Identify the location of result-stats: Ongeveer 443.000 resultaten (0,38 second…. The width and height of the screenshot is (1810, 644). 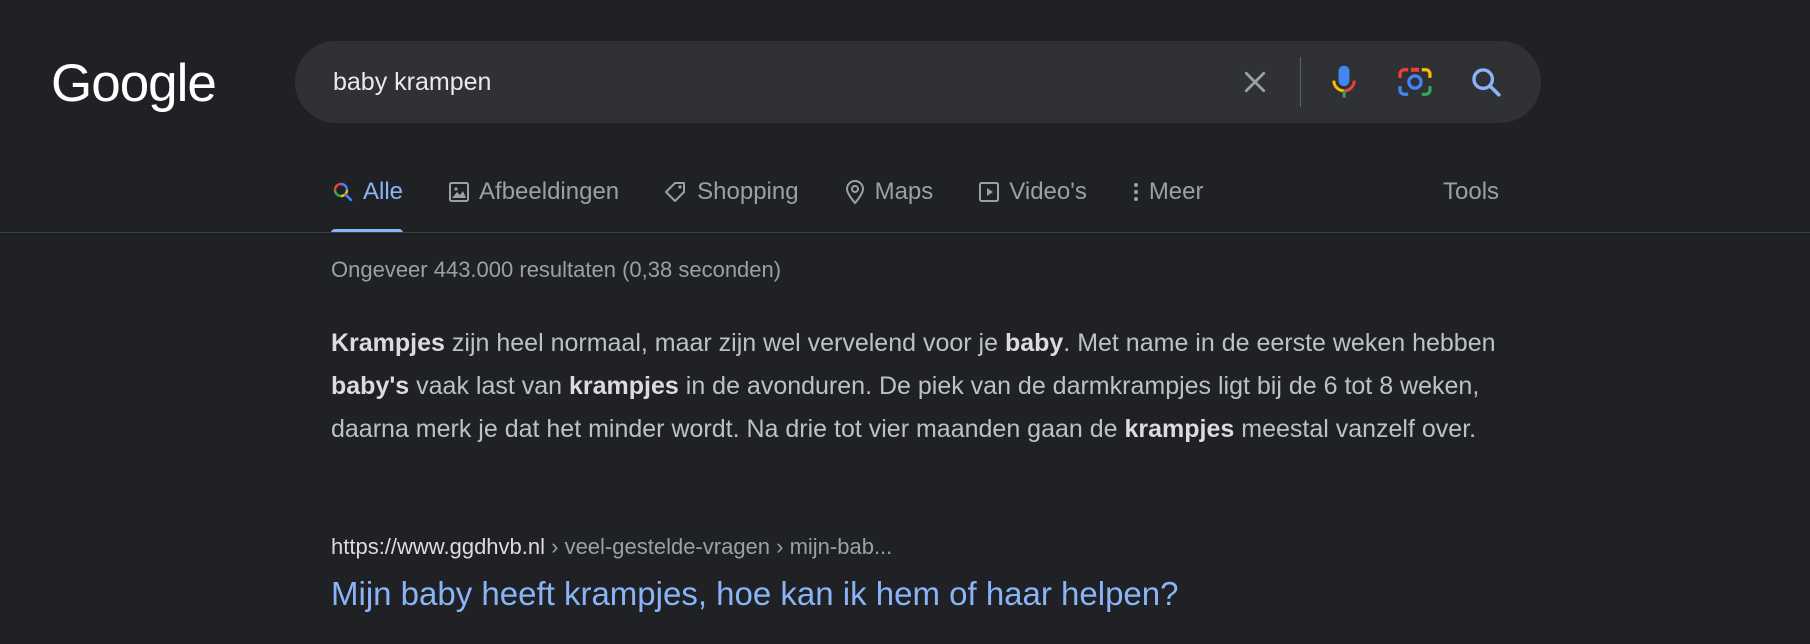
(556, 269).